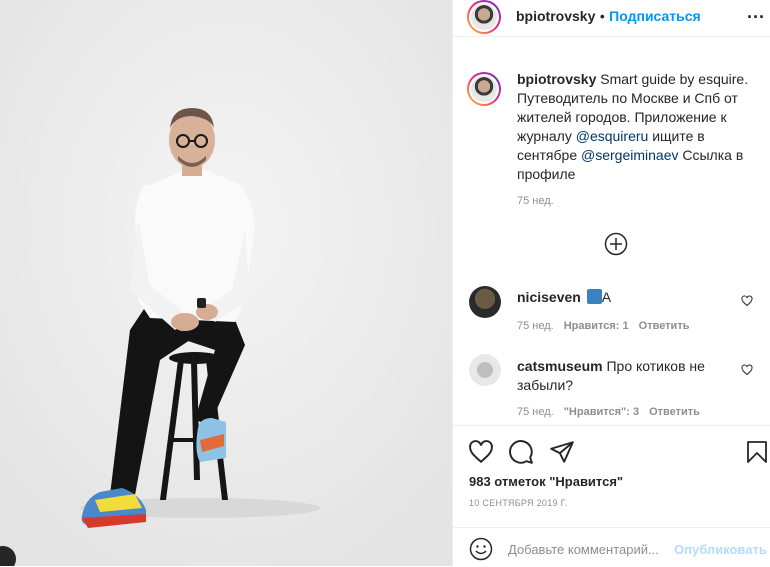 The image size is (770, 567). What do you see at coordinates (560, 366) in the screenshot?
I see `comment-username: catsmuseum` at bounding box center [560, 366].